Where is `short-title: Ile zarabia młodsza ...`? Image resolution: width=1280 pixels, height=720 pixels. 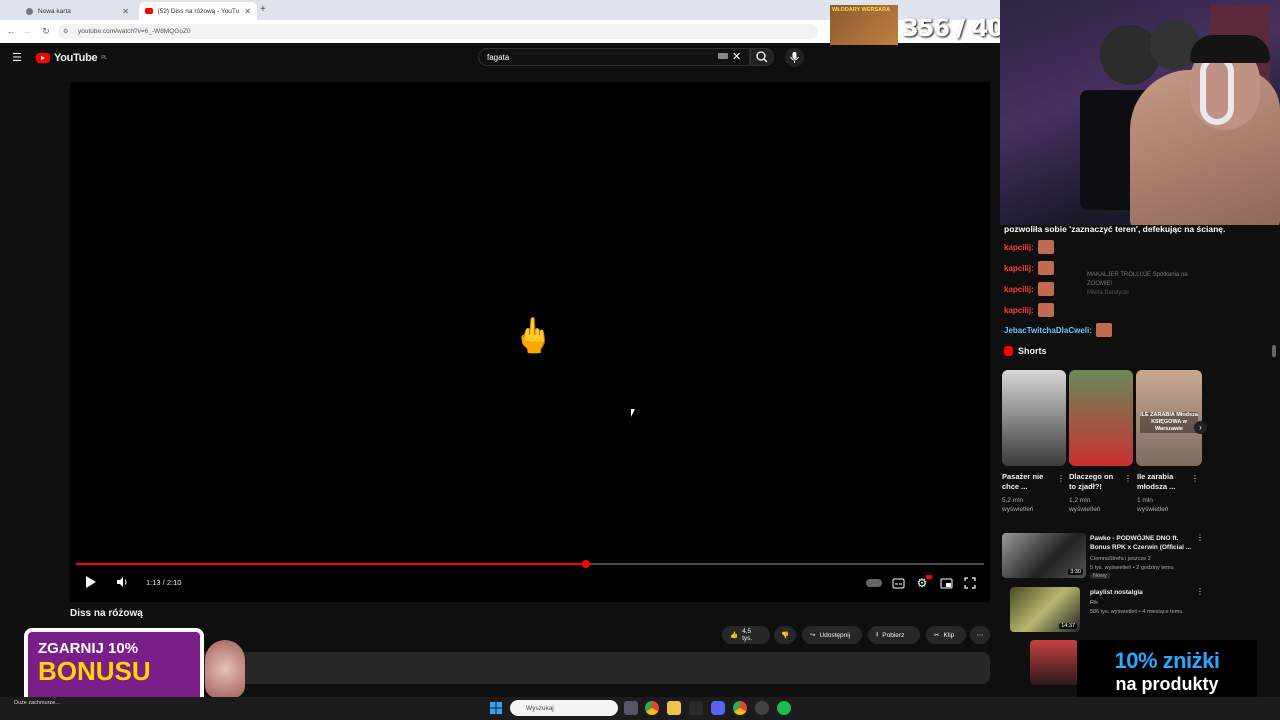
short-title: Ile zarabia młodsza ... is located at coordinates (1163, 482).